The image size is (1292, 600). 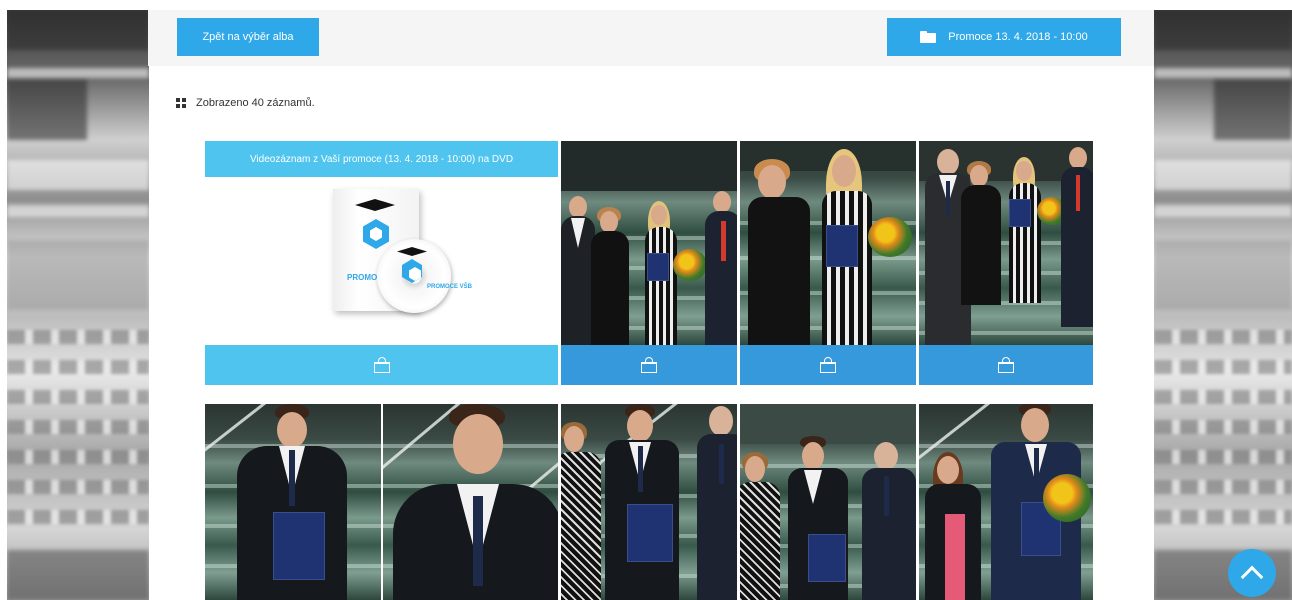 What do you see at coordinates (928, 37) in the screenshot?
I see `folder-icon` at bounding box center [928, 37].